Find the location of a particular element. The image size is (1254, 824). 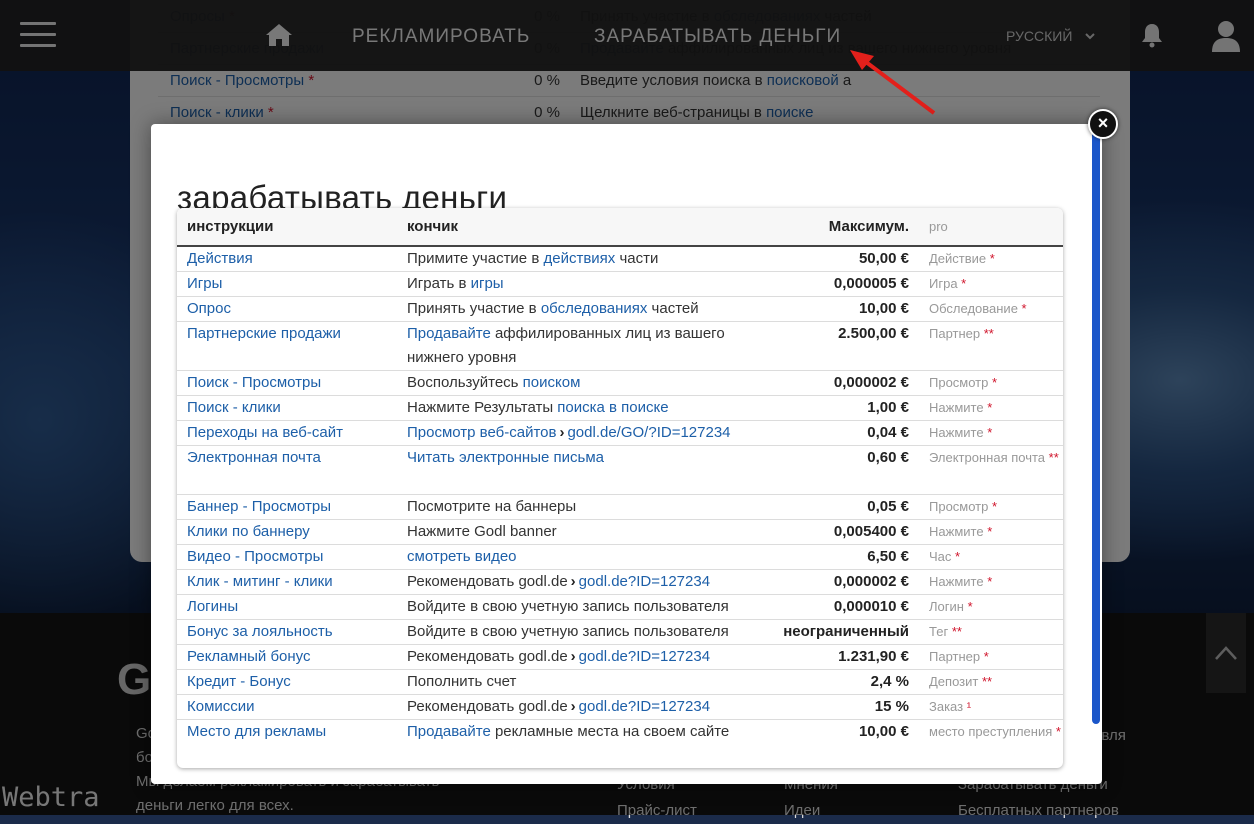

header-maximum: Максимум. is located at coordinates (835, 226).